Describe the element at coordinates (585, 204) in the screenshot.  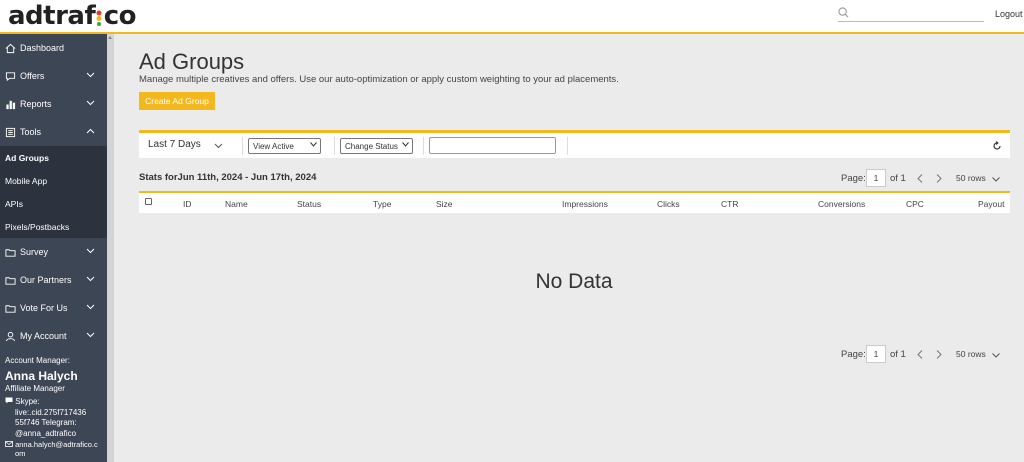
I see `column-header-impressions: Impressions` at that location.